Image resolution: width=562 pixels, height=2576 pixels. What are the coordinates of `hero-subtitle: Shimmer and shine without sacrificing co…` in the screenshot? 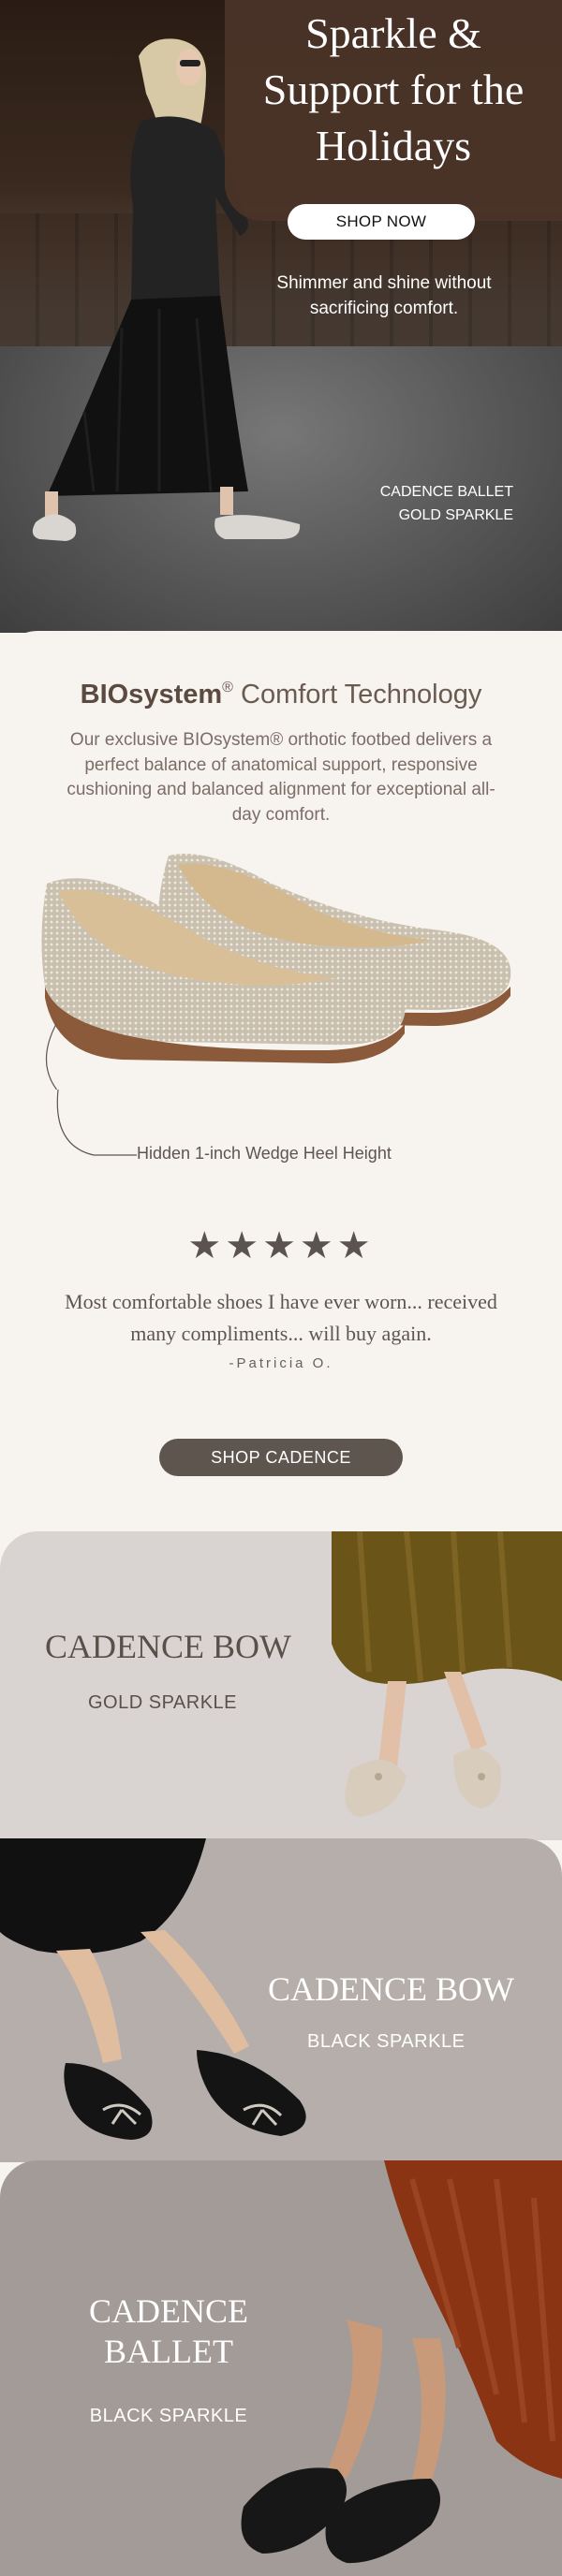 It's located at (384, 295).